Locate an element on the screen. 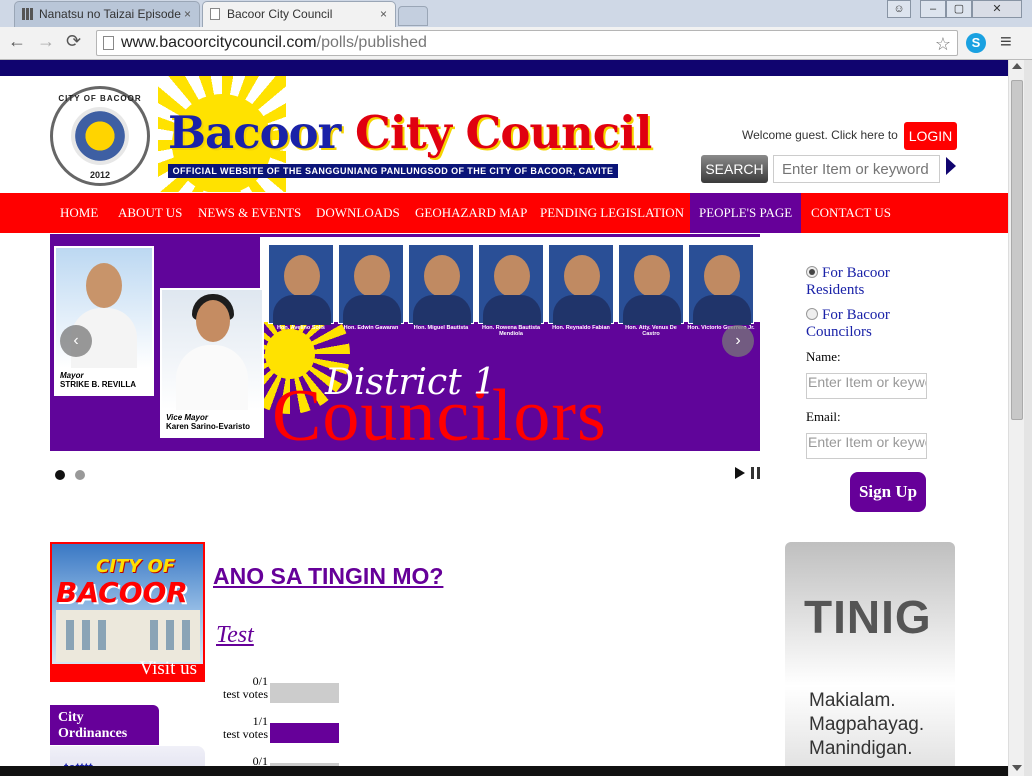 The height and width of the screenshot is (776, 1032). councilor-name: Hon. Atty. Venus De Castro is located at coordinates (651, 331).